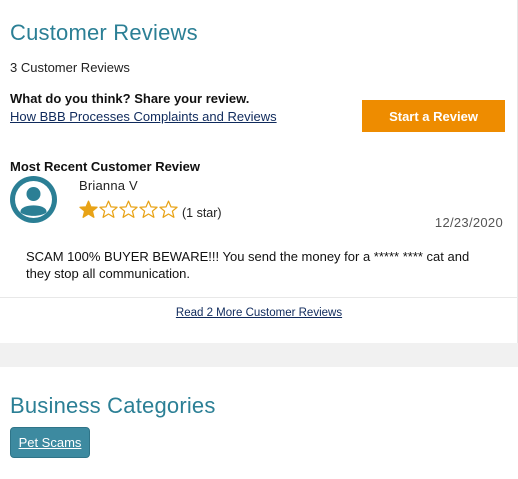  I want to click on review-count: 3 Customer Reviews, so click(70, 67).